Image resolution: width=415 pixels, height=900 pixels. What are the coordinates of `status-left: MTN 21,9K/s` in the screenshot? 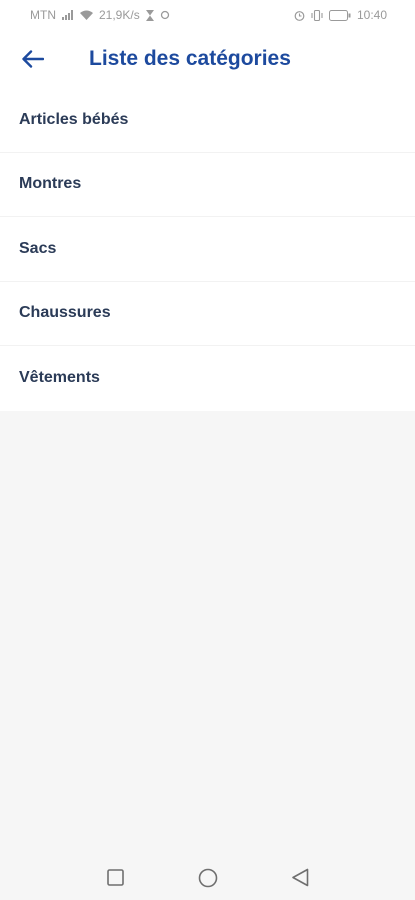 It's located at (100, 15).